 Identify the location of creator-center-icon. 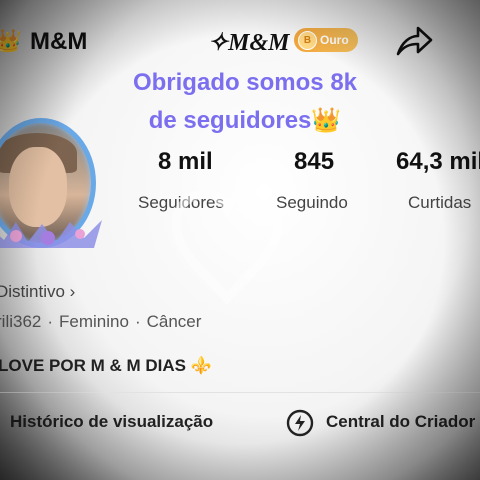
(300, 423).